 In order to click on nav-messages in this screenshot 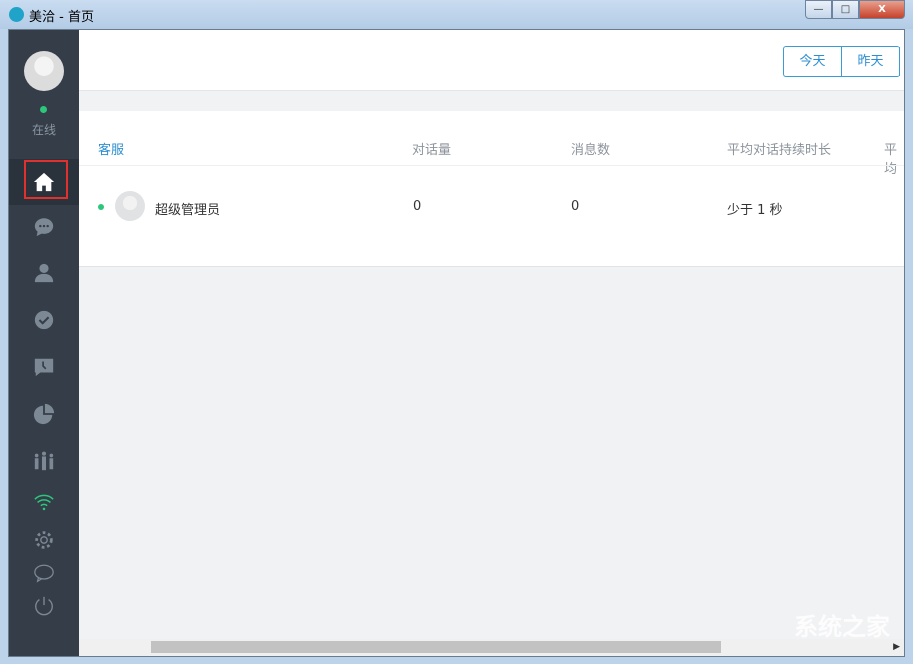, I will do `click(44, 367)`.